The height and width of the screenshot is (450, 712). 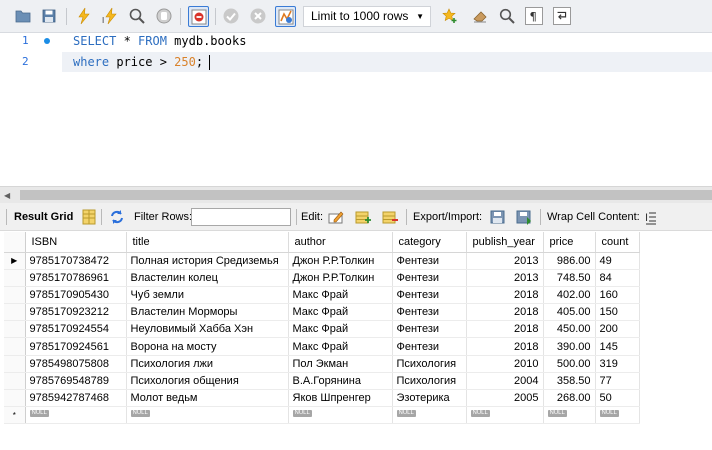 I want to click on execute-current-icon: I, so click(x=110, y=16).